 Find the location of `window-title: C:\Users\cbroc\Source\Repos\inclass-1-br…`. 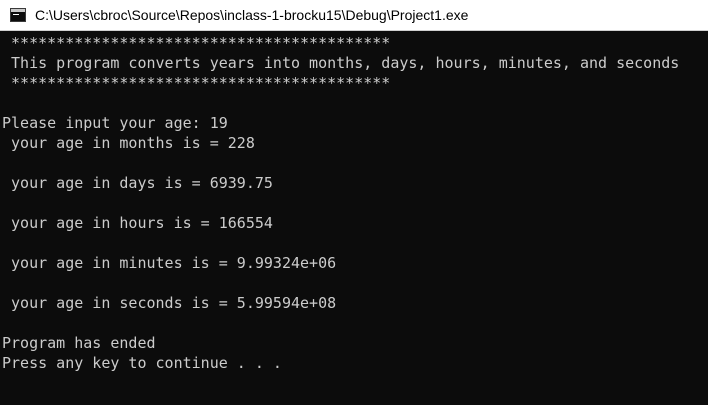

window-title: C:\Users\cbroc\Source\Repos\inclass-1-br… is located at coordinates (252, 15).